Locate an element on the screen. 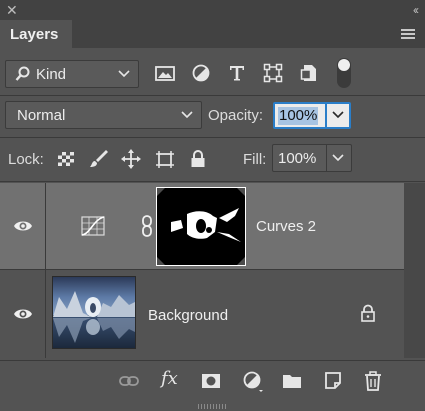 Image resolution: width=425 pixels, height=411 pixels. layer-mask-thumbnail is located at coordinates (201, 226).